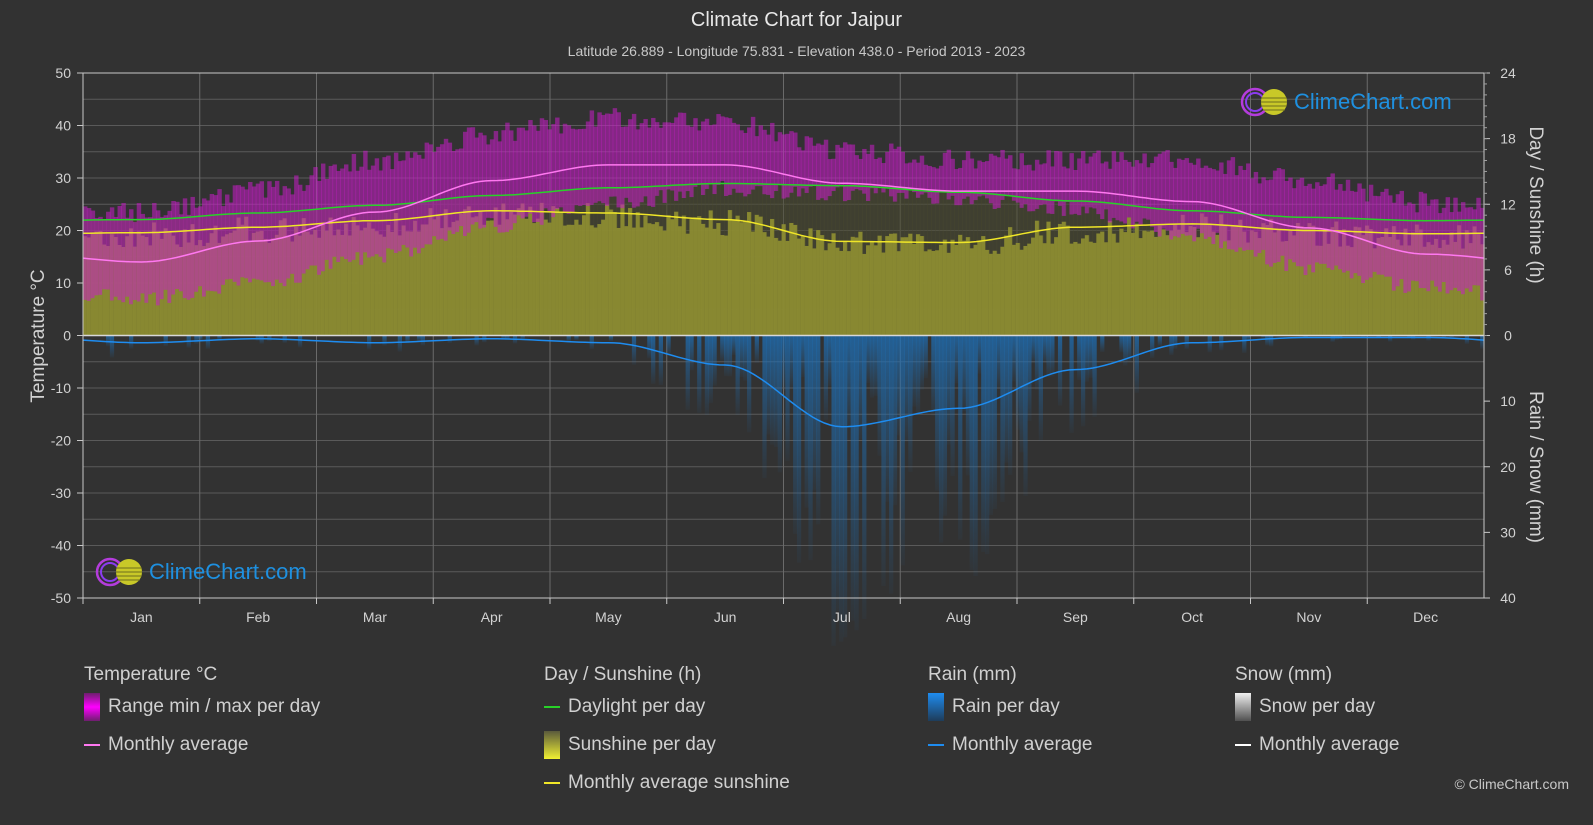 The width and height of the screenshot is (1593, 825). What do you see at coordinates (642, 744) in the screenshot?
I see `legend-label: Sunshine per day` at bounding box center [642, 744].